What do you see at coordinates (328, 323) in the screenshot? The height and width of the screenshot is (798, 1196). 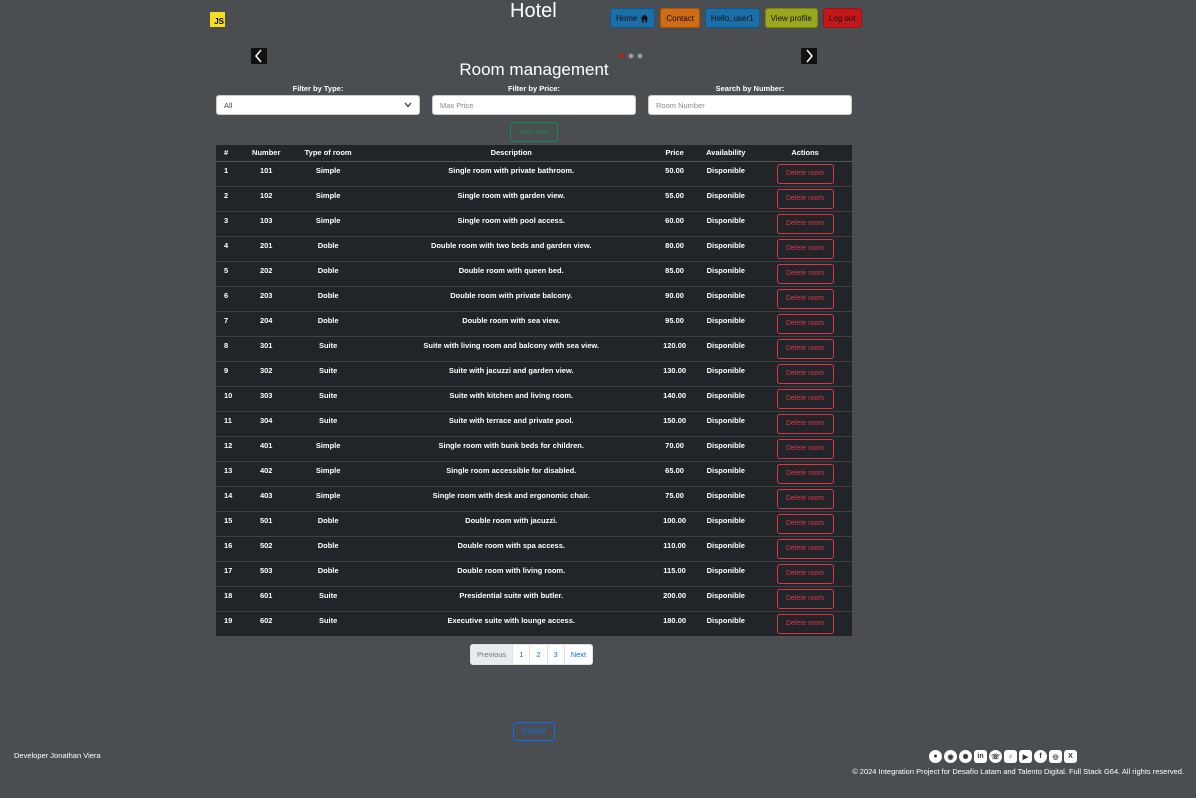 I see `table-cell: Doble` at bounding box center [328, 323].